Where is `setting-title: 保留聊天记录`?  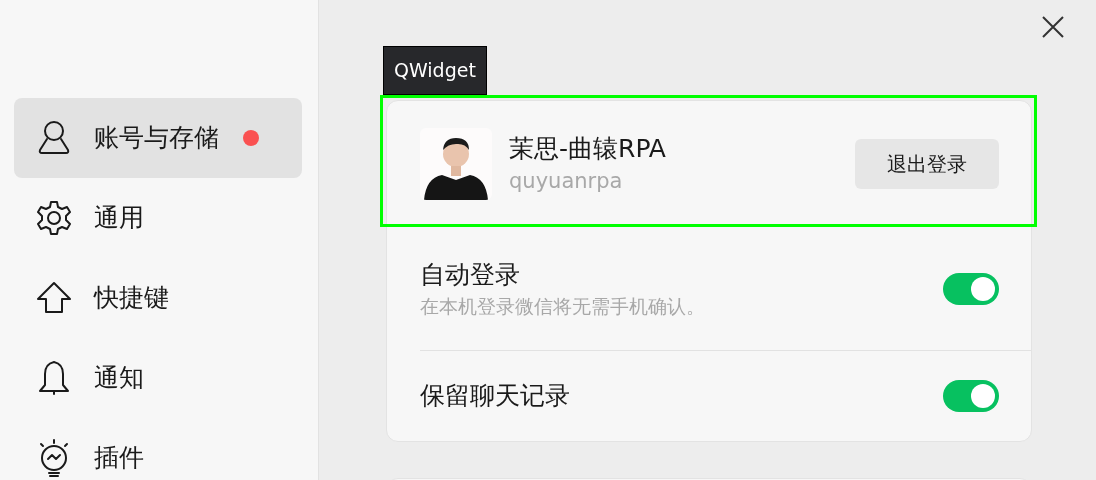 setting-title: 保留聊天记录 is located at coordinates (495, 396).